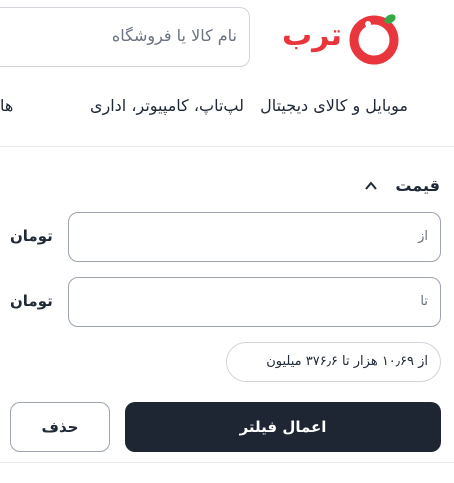 The height and width of the screenshot is (483, 454). What do you see at coordinates (31, 301) in the screenshot?
I see `price-to-unit: تومان` at bounding box center [31, 301].